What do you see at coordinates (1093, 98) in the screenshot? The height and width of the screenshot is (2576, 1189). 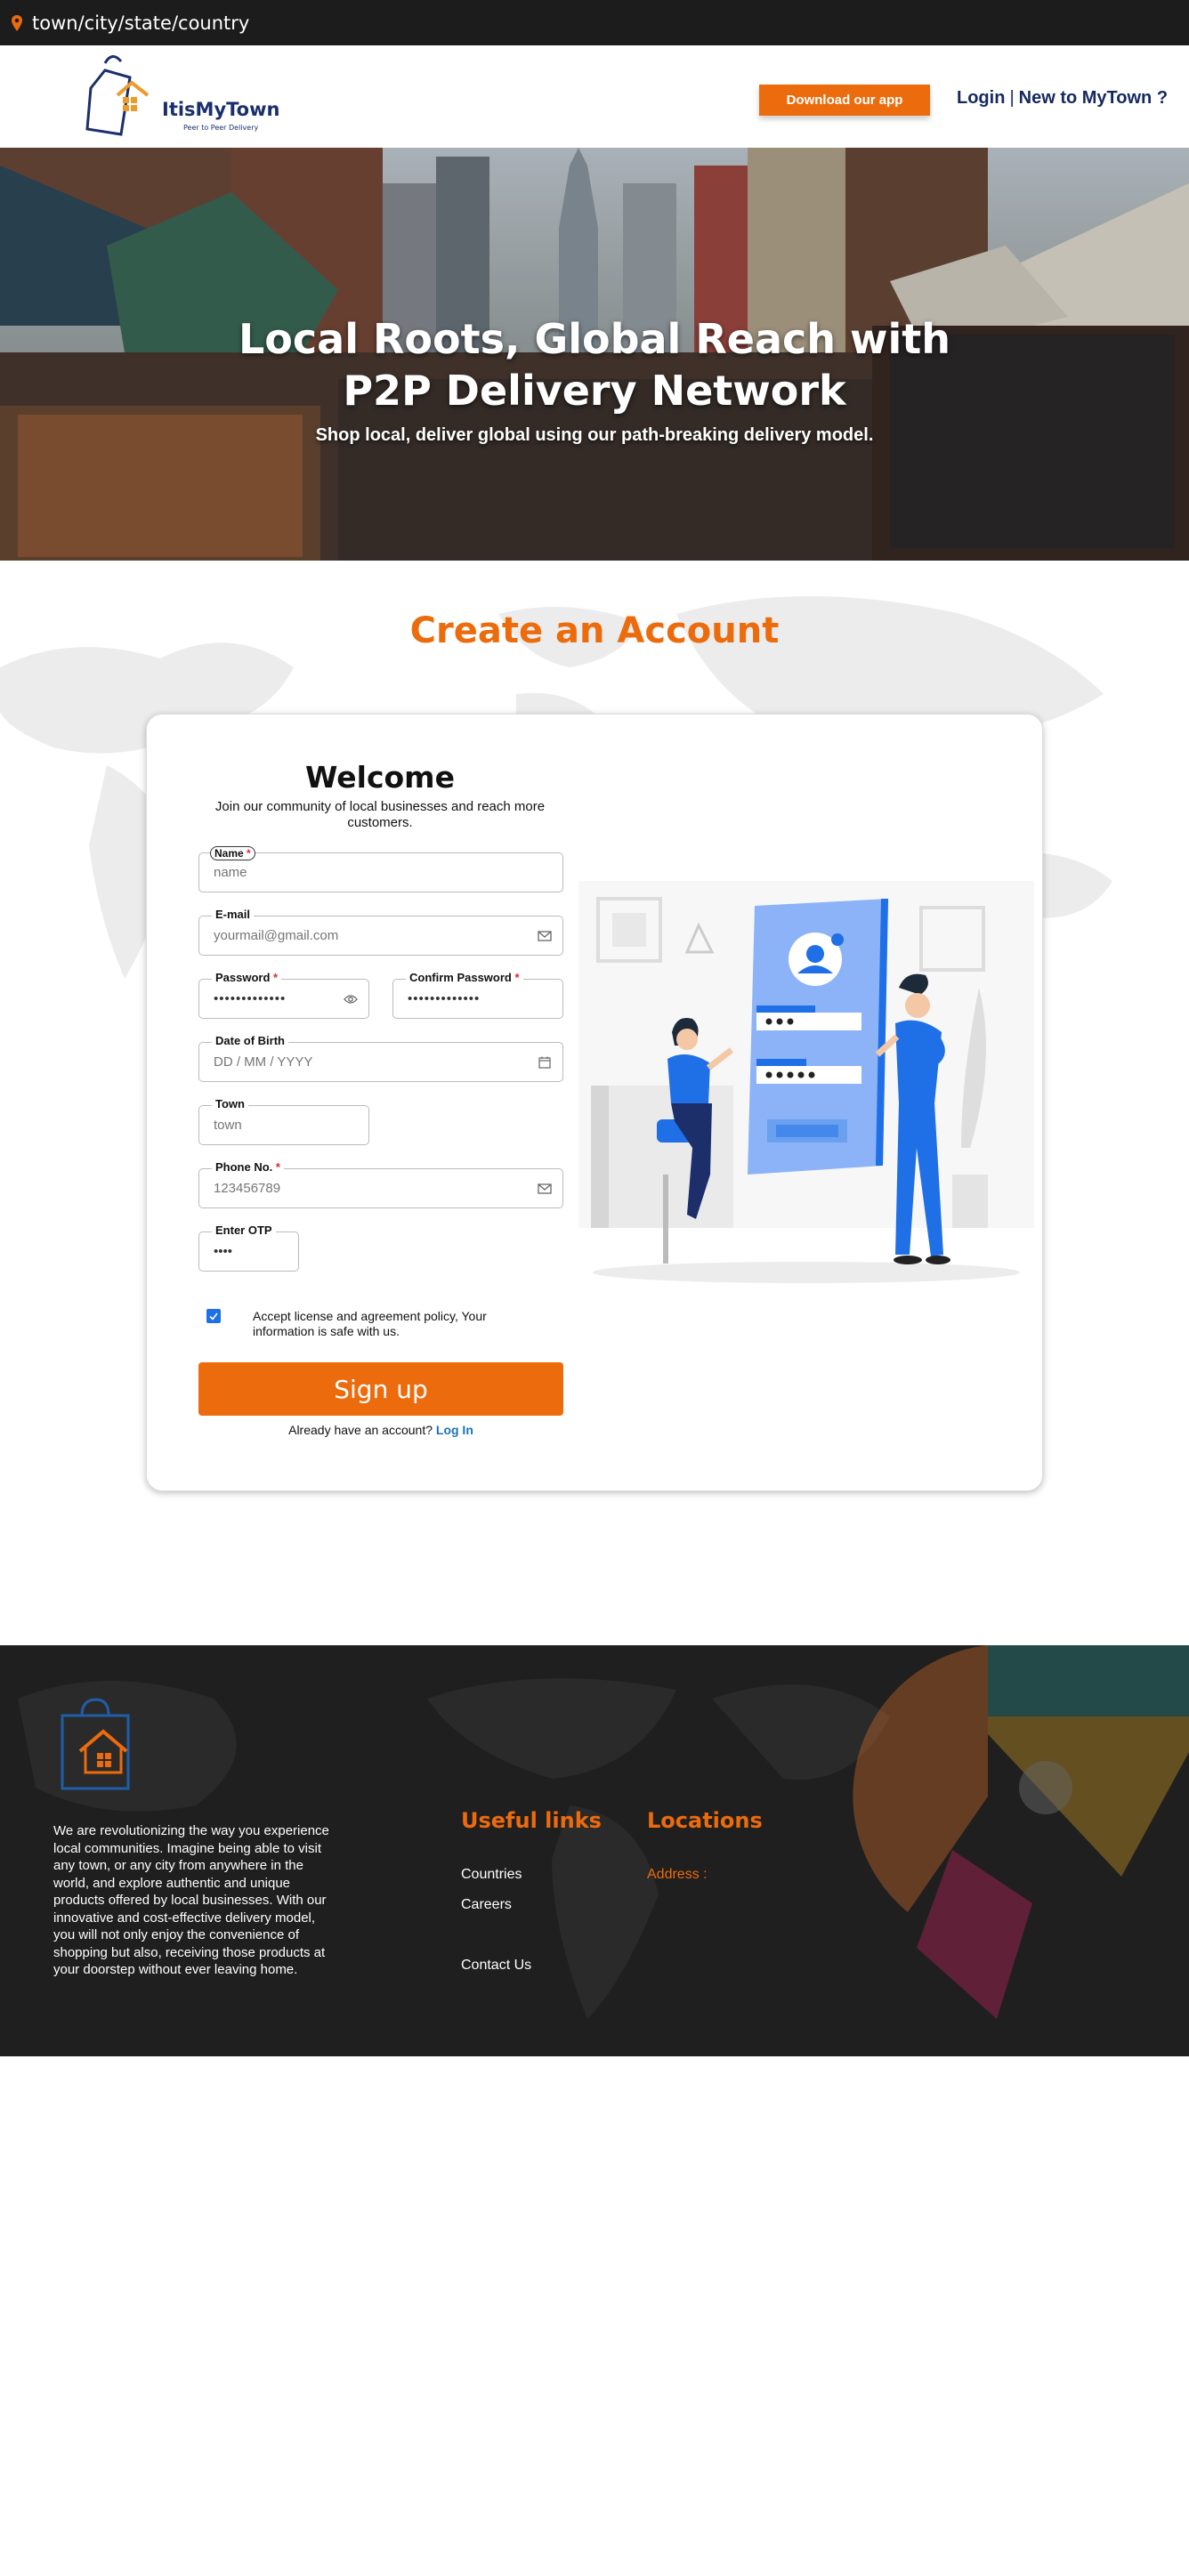 I see `register-link: New to MyTown ?` at bounding box center [1093, 98].